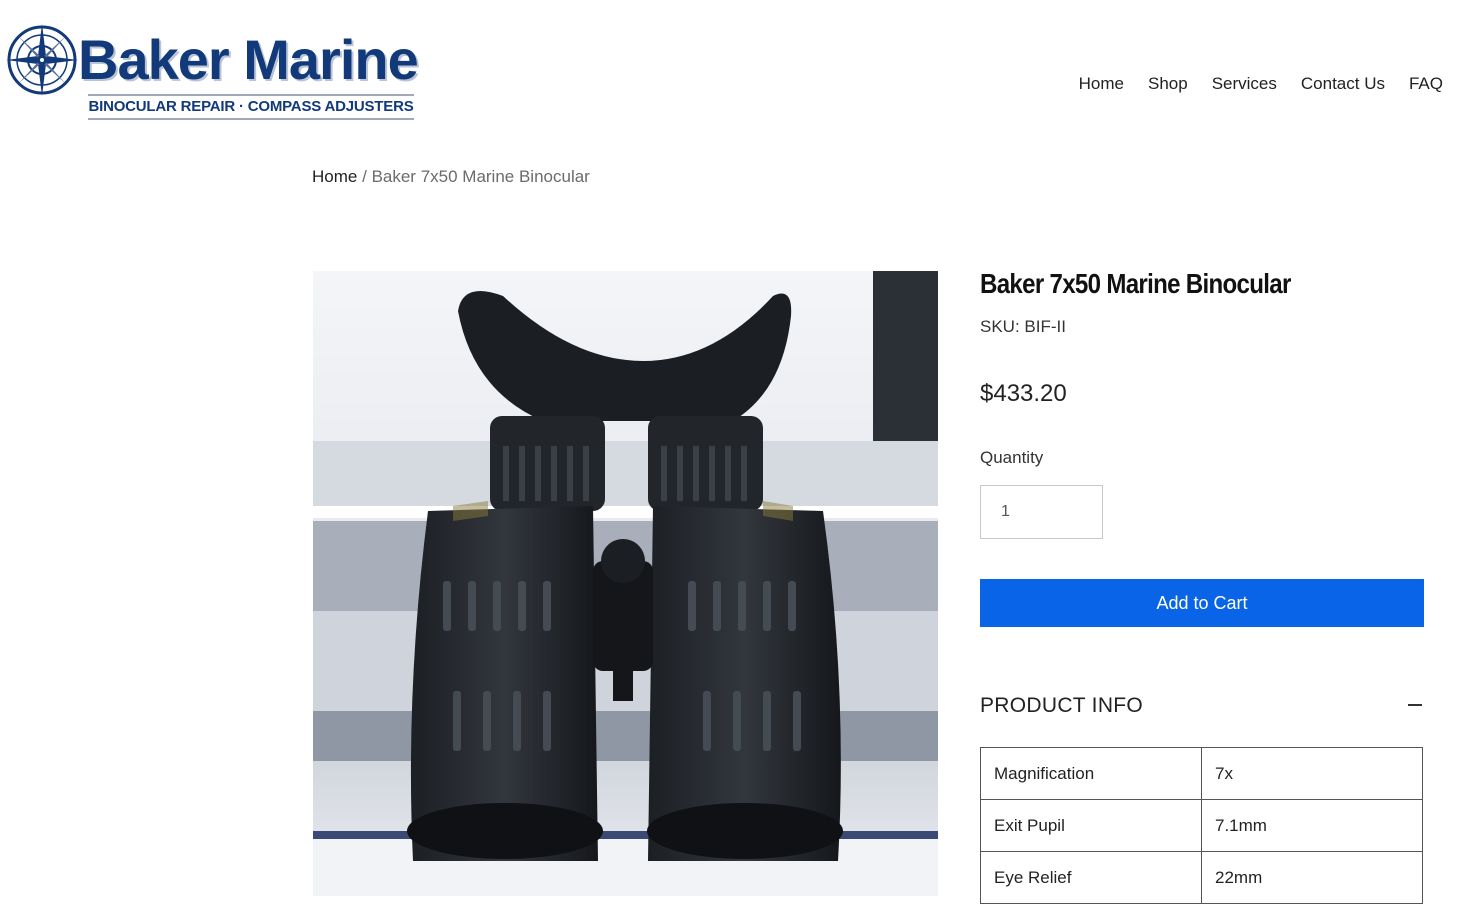 The image size is (1467, 908). Describe the element at coordinates (334, 176) in the screenshot. I see `breadcrumb-home-link: Home` at that location.